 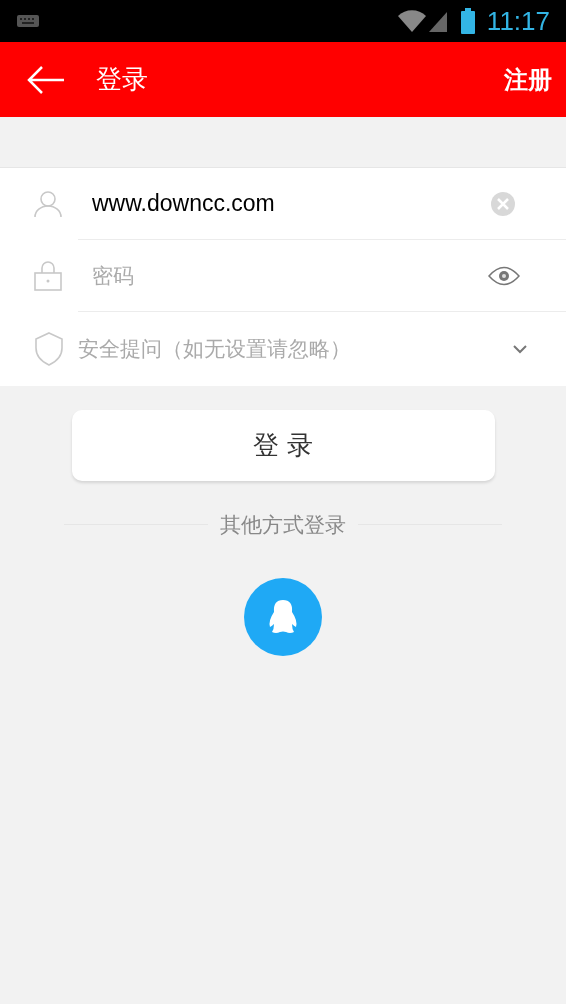 What do you see at coordinates (520, 349) in the screenshot?
I see `chevron-down-icon` at bounding box center [520, 349].